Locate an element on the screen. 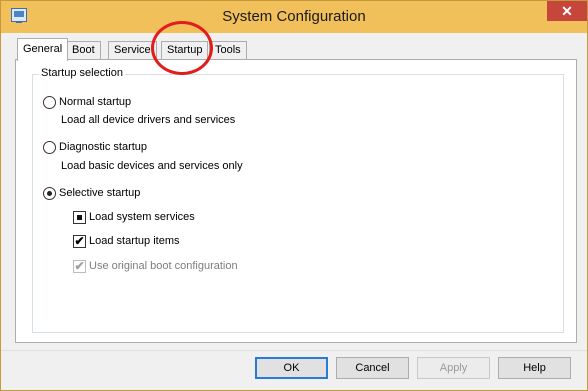  use-original-boot-configuration-label: Use original boot configuration is located at coordinates (163, 266).